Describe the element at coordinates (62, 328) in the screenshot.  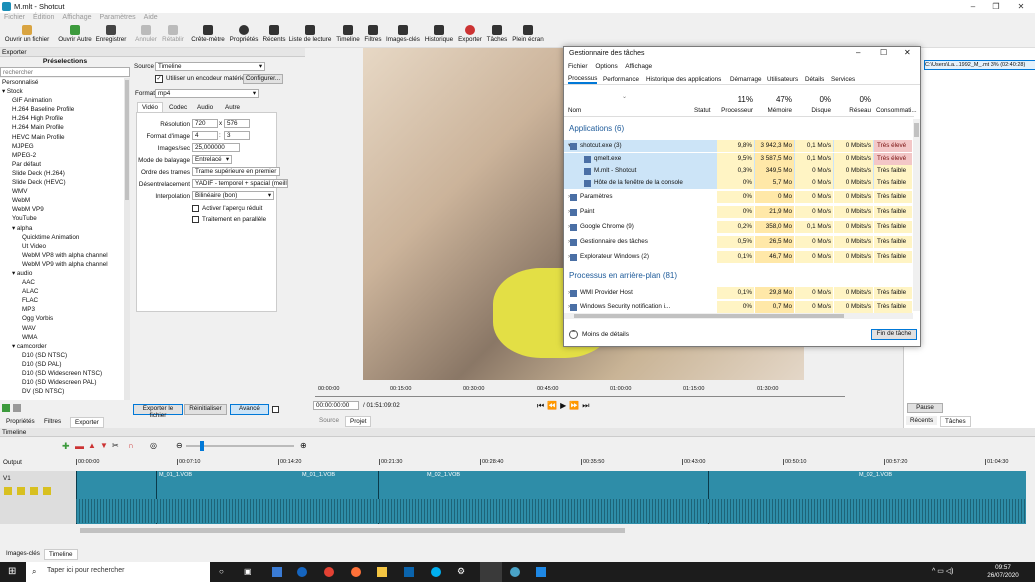
I see `preset-item: WAV` at that location.